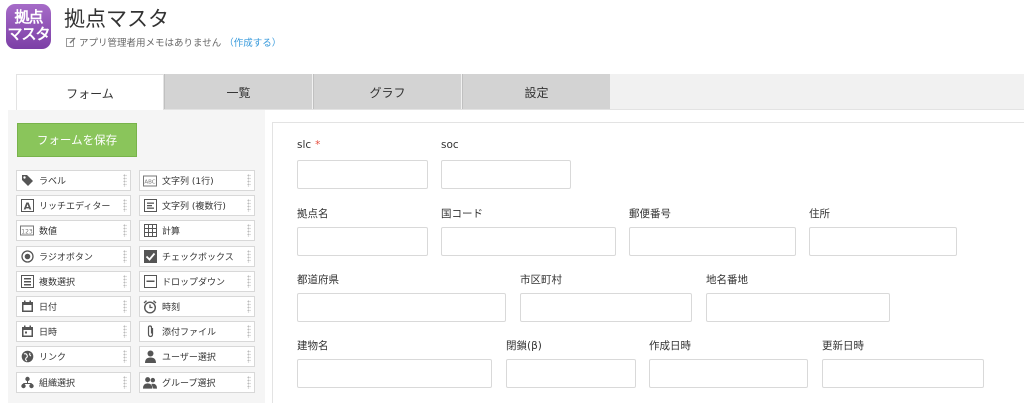 This screenshot has width=1024, height=403. I want to click on palette-item: ラベル, so click(73, 180).